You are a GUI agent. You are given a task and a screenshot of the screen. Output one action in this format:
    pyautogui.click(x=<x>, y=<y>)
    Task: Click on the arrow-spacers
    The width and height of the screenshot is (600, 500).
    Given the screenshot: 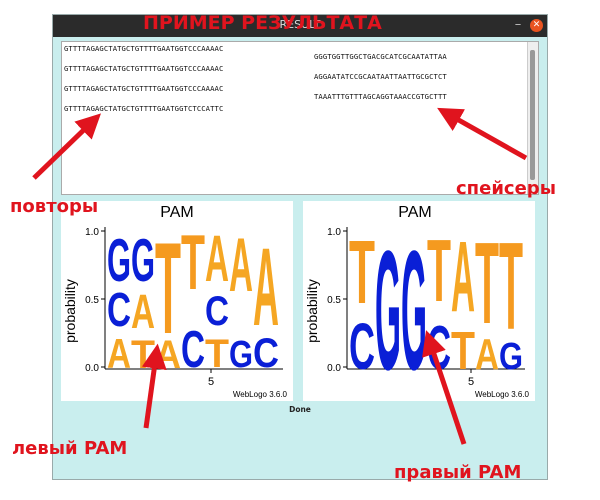 What is the action you would take?
    pyautogui.click(x=482, y=134)
    